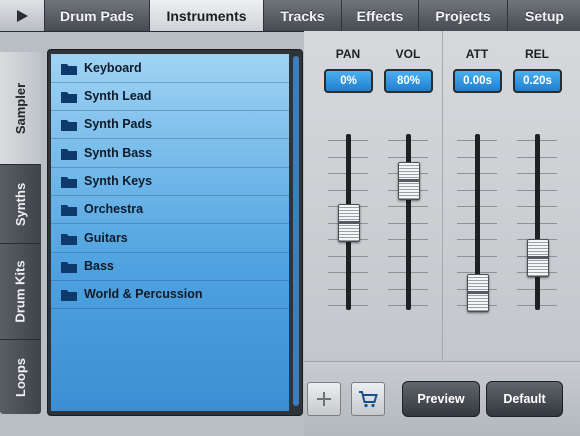  Describe the element at coordinates (477, 81) in the screenshot. I see `att-value: 0.00s` at that location.